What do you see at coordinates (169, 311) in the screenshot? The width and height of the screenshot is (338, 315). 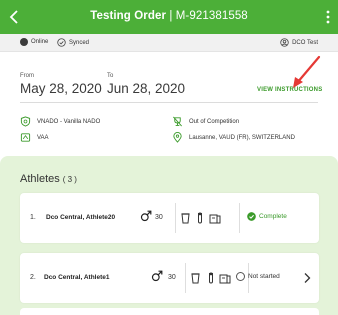 I see `athlete-card` at bounding box center [169, 311].